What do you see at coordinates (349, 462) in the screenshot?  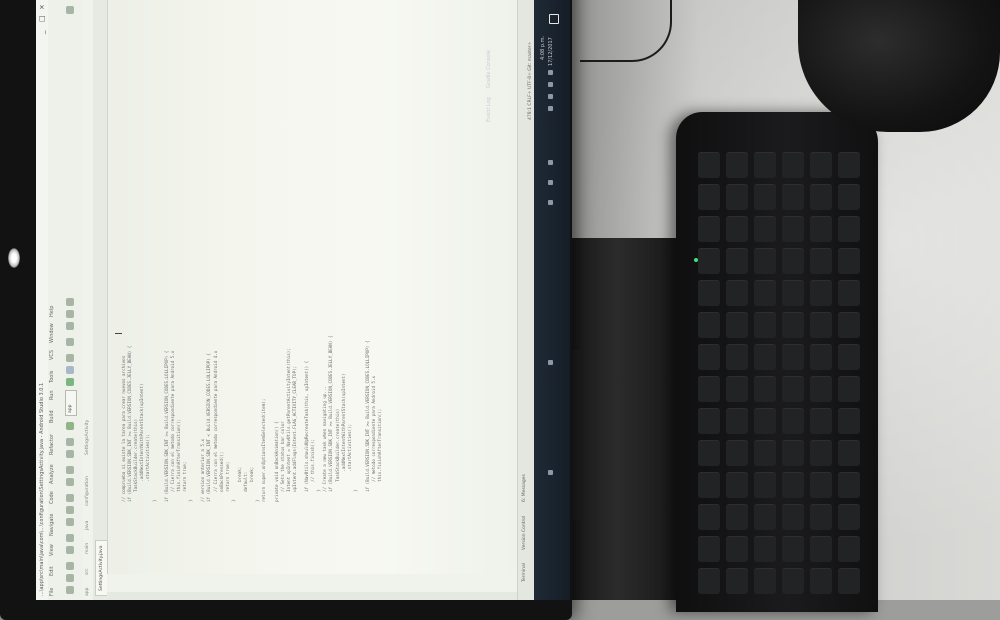 I see `code-line: .startActivities();` at bounding box center [349, 462].